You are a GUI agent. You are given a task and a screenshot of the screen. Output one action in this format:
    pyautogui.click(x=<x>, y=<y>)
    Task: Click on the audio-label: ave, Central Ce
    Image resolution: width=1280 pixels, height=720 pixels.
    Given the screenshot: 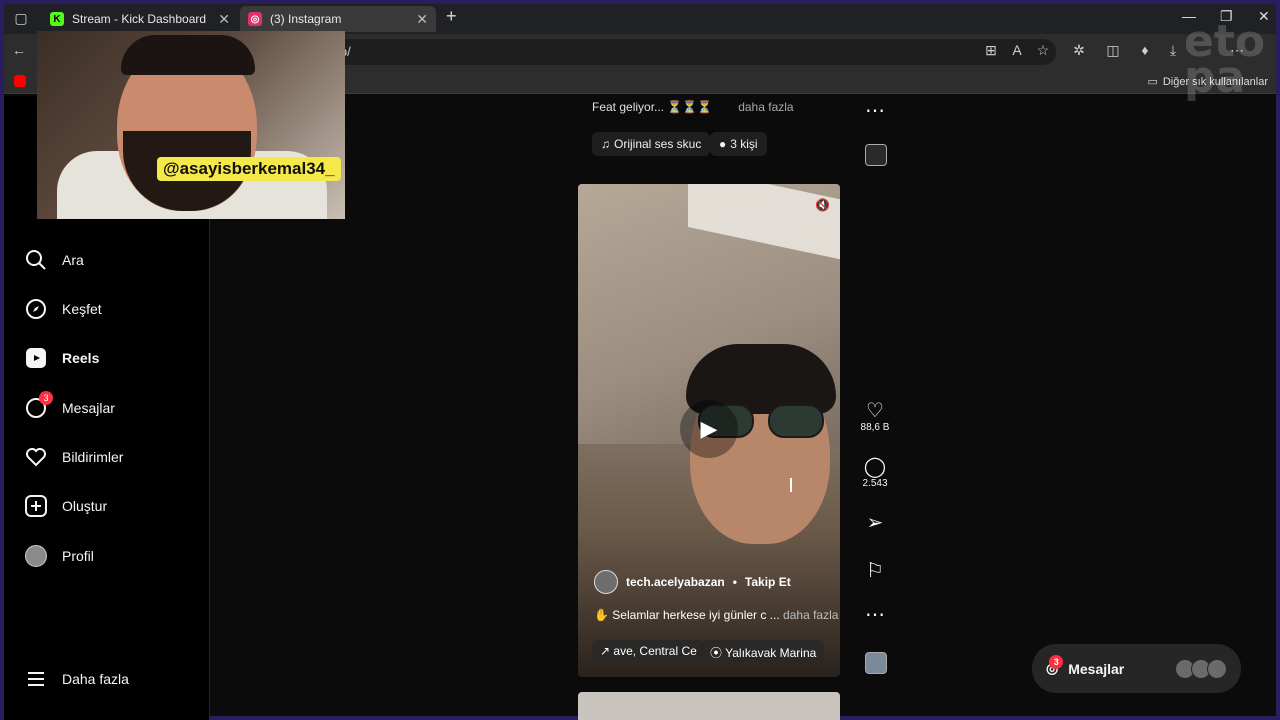 What is the action you would take?
    pyautogui.click(x=655, y=651)
    